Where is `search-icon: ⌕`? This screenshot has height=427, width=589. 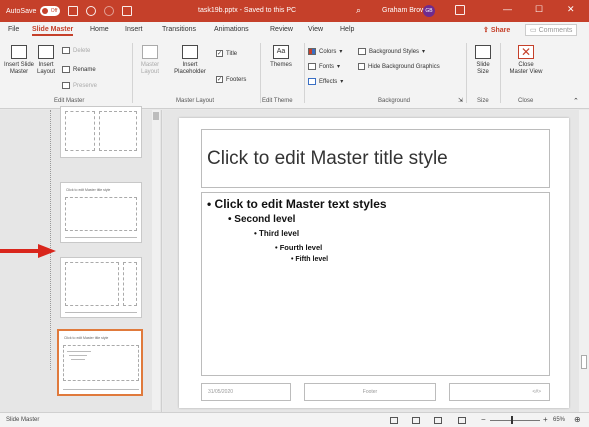 search-icon: ⌕ is located at coordinates (358, 10).